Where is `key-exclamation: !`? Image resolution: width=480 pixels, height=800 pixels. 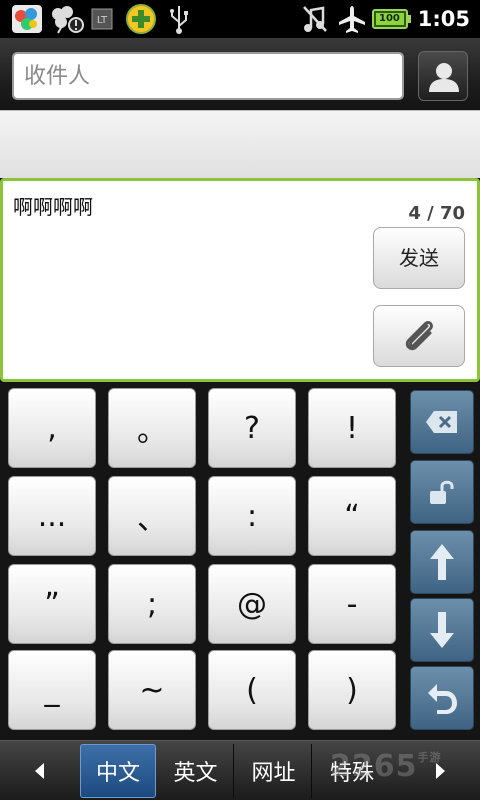
key-exclamation: ! is located at coordinates (352, 428).